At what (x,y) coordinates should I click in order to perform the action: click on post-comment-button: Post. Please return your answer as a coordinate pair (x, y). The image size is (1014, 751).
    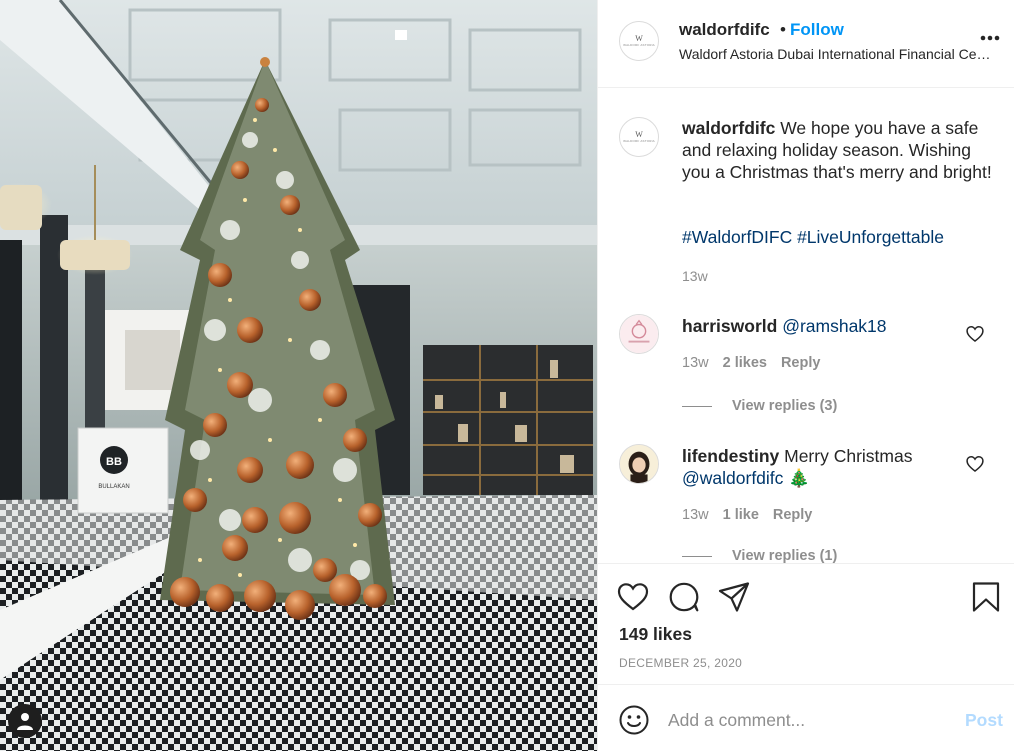
    Looking at the image, I should click on (984, 720).